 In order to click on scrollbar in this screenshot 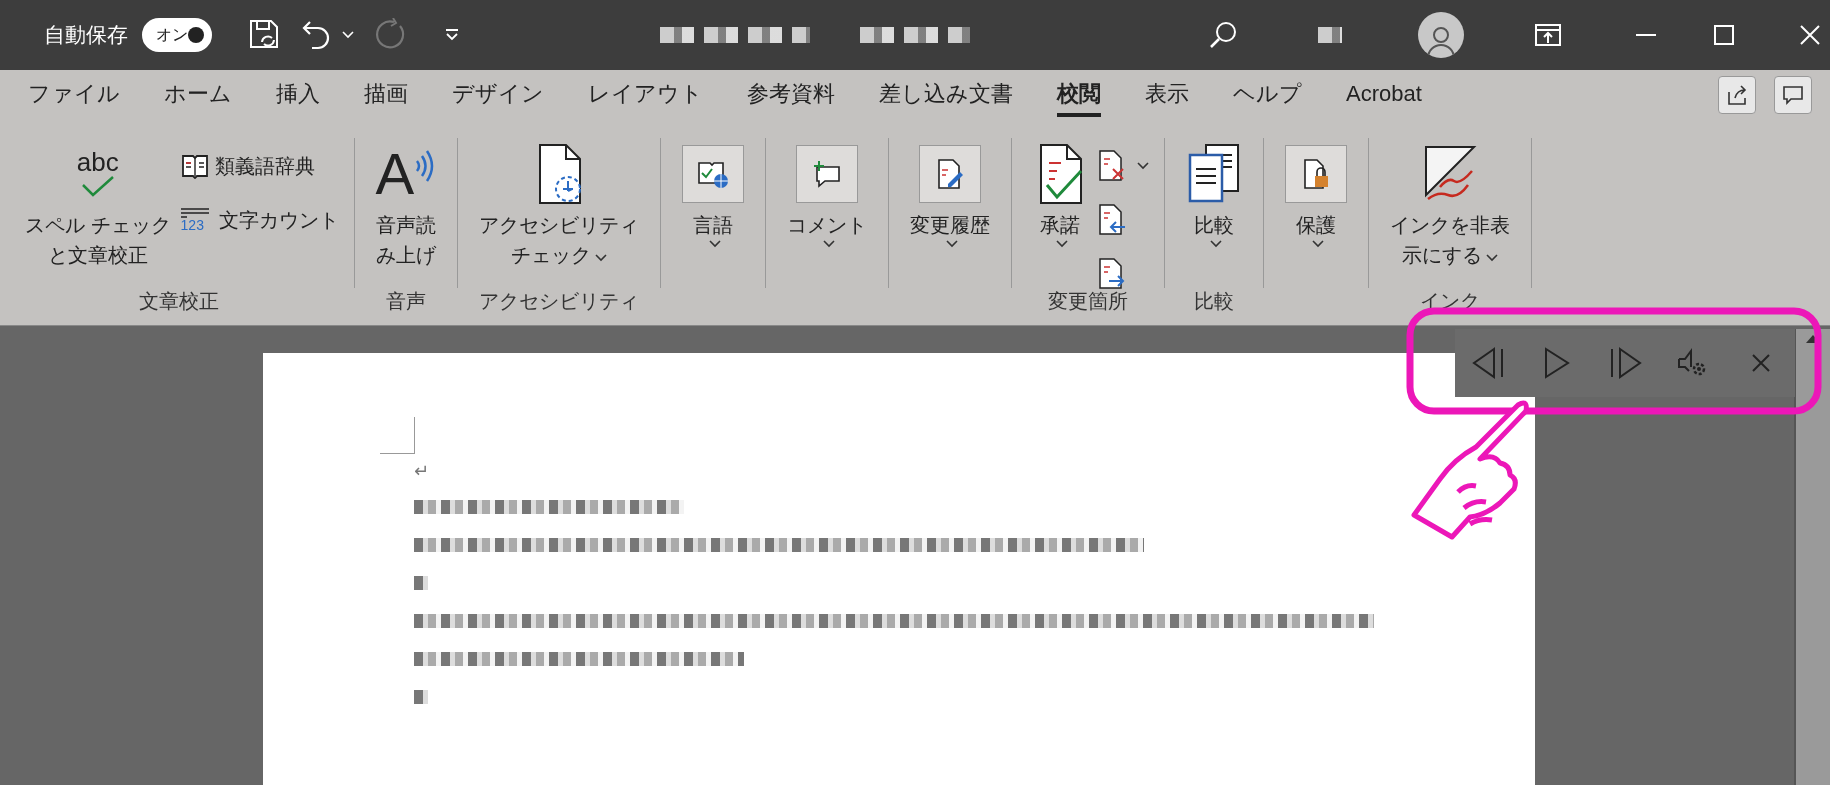, I will do `click(1812, 557)`.